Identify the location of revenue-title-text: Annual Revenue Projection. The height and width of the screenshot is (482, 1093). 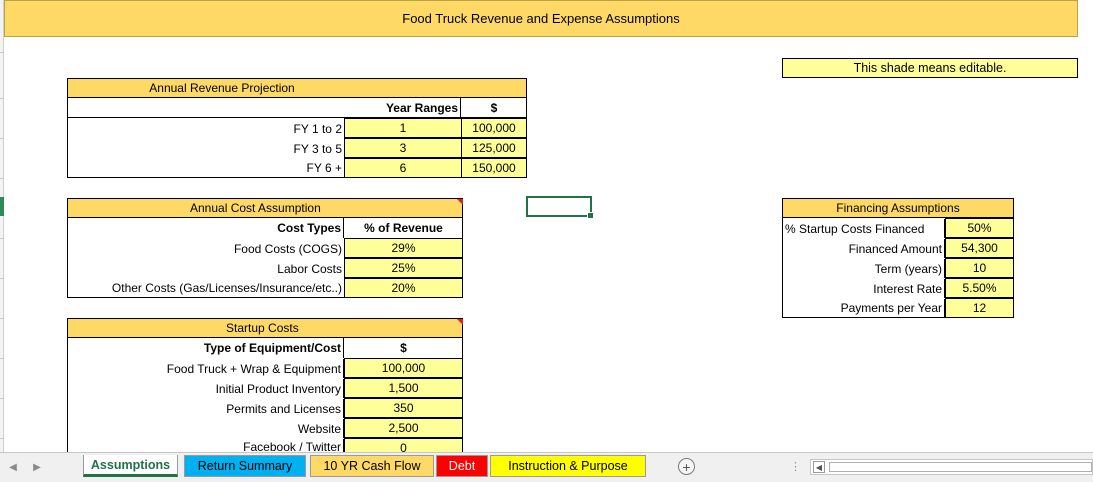
(222, 88).